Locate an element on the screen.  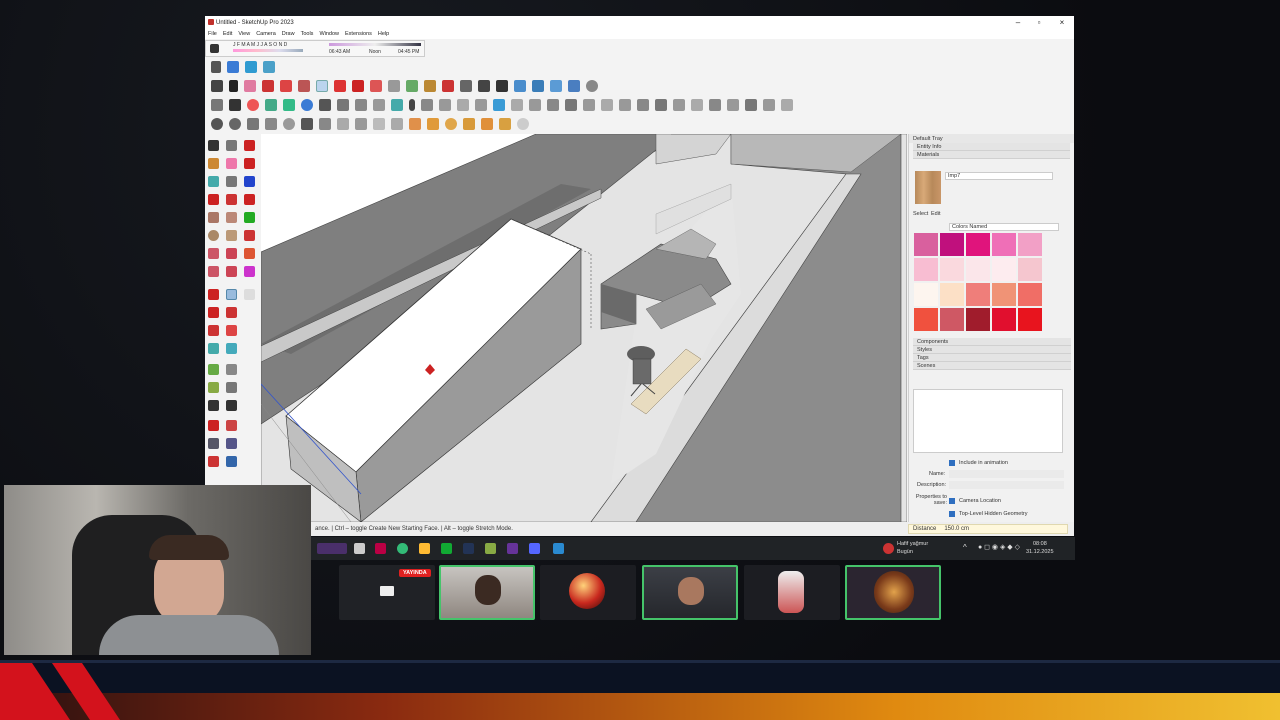
sun-icon is located at coordinates (451, 124).